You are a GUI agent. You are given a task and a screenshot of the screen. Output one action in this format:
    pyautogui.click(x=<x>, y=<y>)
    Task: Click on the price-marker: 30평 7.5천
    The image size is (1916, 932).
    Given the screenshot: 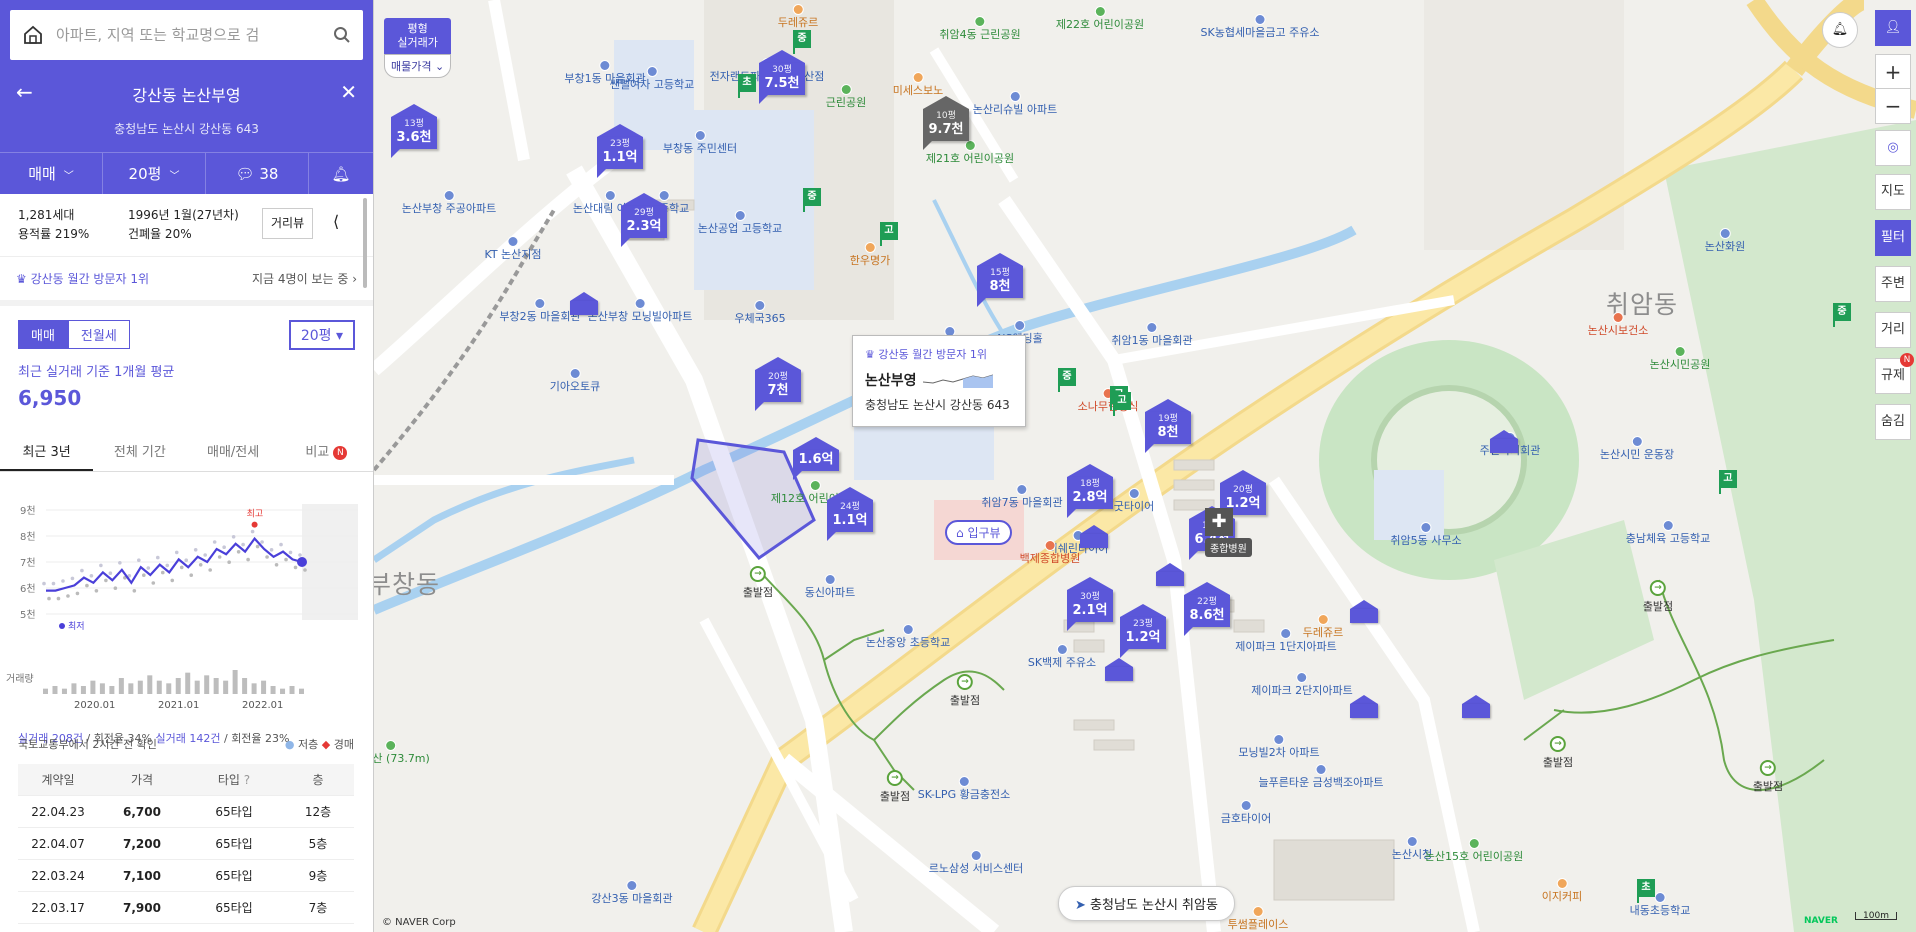 What is the action you would take?
    pyautogui.click(x=782, y=77)
    